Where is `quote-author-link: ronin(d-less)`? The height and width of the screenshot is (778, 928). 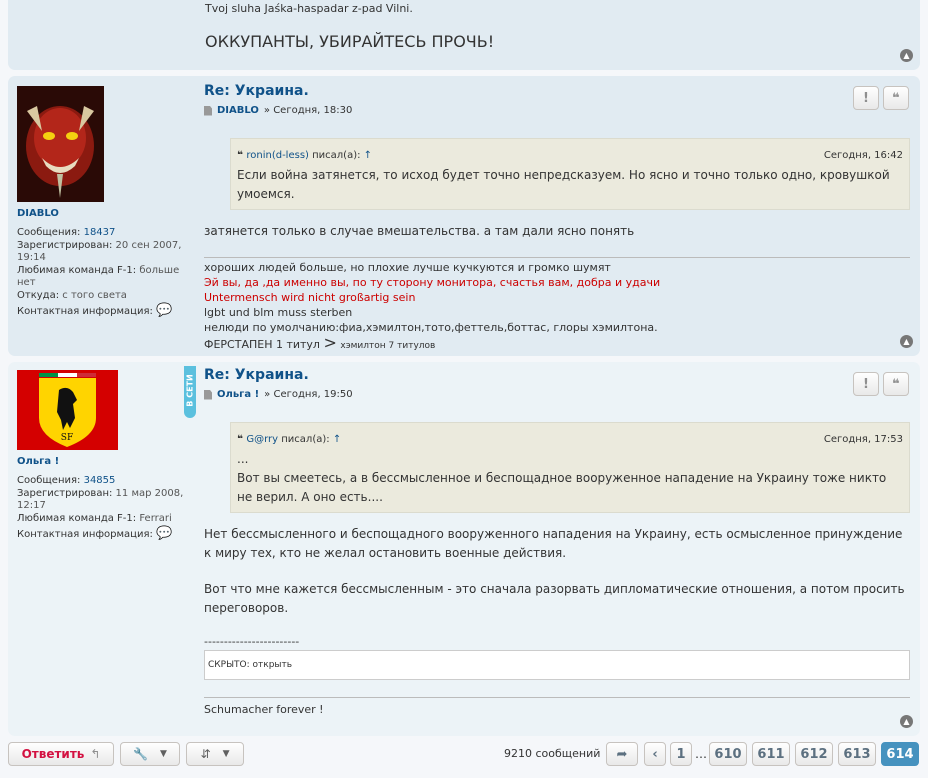 quote-author-link: ronin(d-less) is located at coordinates (277, 155).